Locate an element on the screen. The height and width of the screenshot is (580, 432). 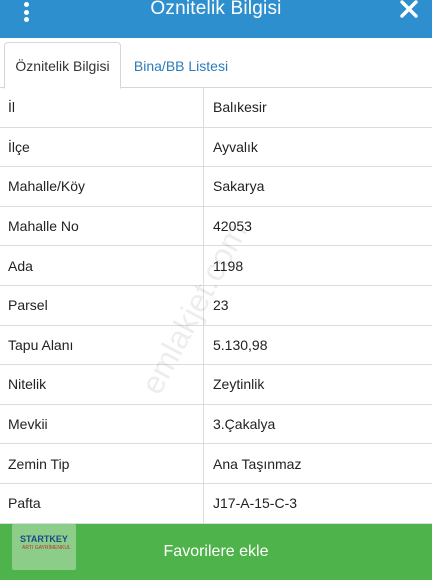
tab-oznitelik-bilgisi: Öznitelik Bilgisi is located at coordinates (62, 65).